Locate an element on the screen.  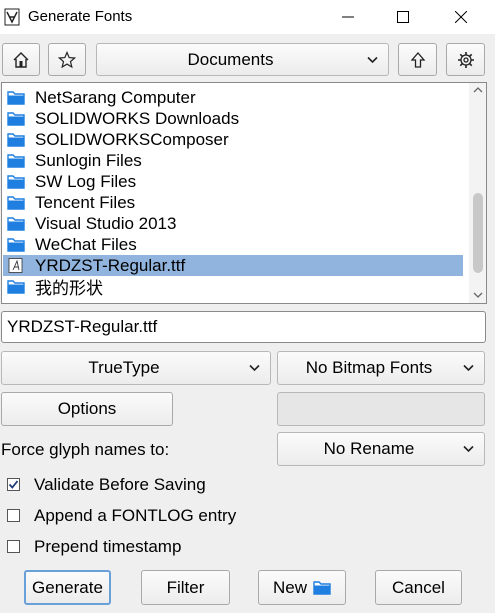
bitmap-format-value: No Bitmap Fonts is located at coordinates (369, 367).